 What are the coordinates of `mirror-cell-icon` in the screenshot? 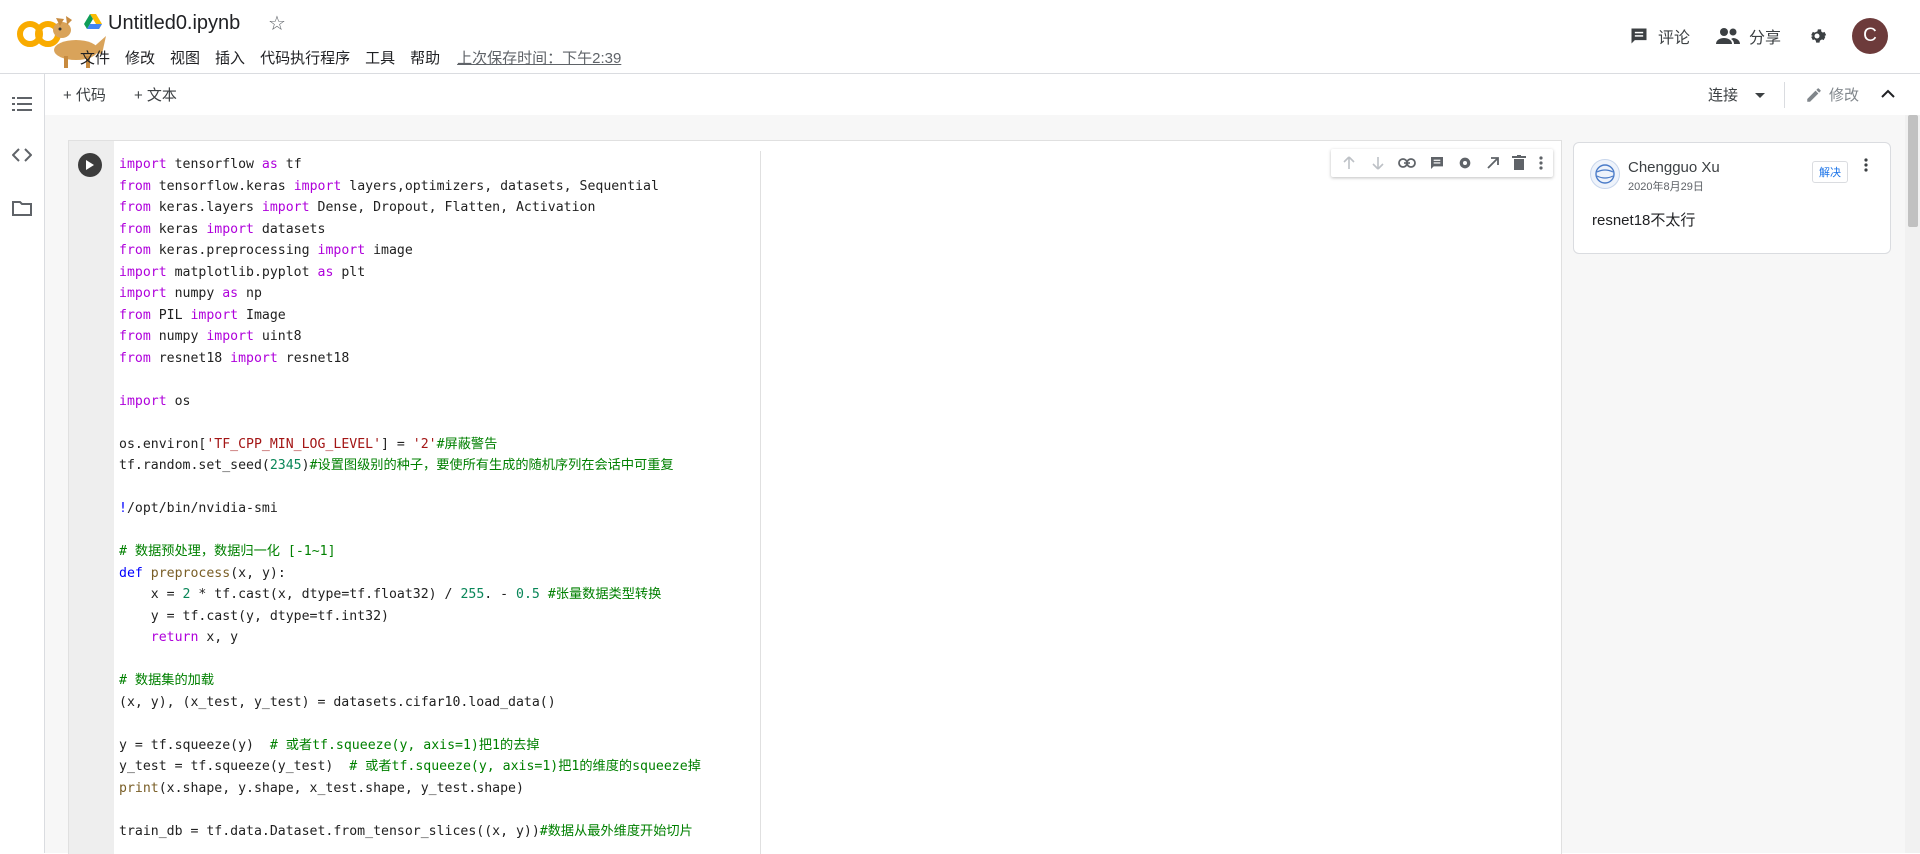 It's located at (1493, 163).